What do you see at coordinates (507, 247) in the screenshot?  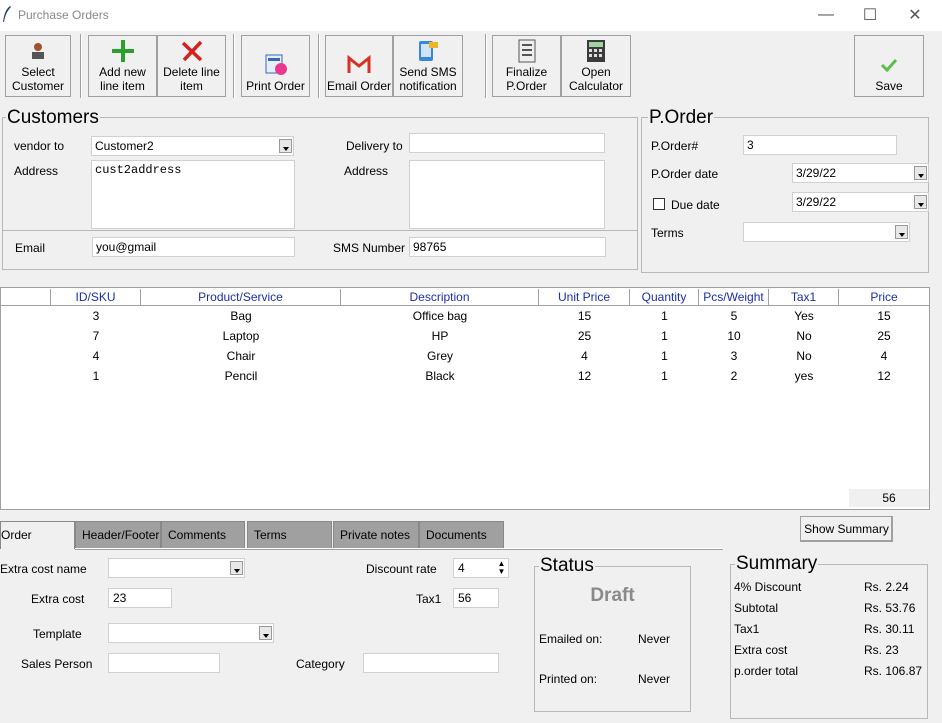 I see `sms-number-input: 98765` at bounding box center [507, 247].